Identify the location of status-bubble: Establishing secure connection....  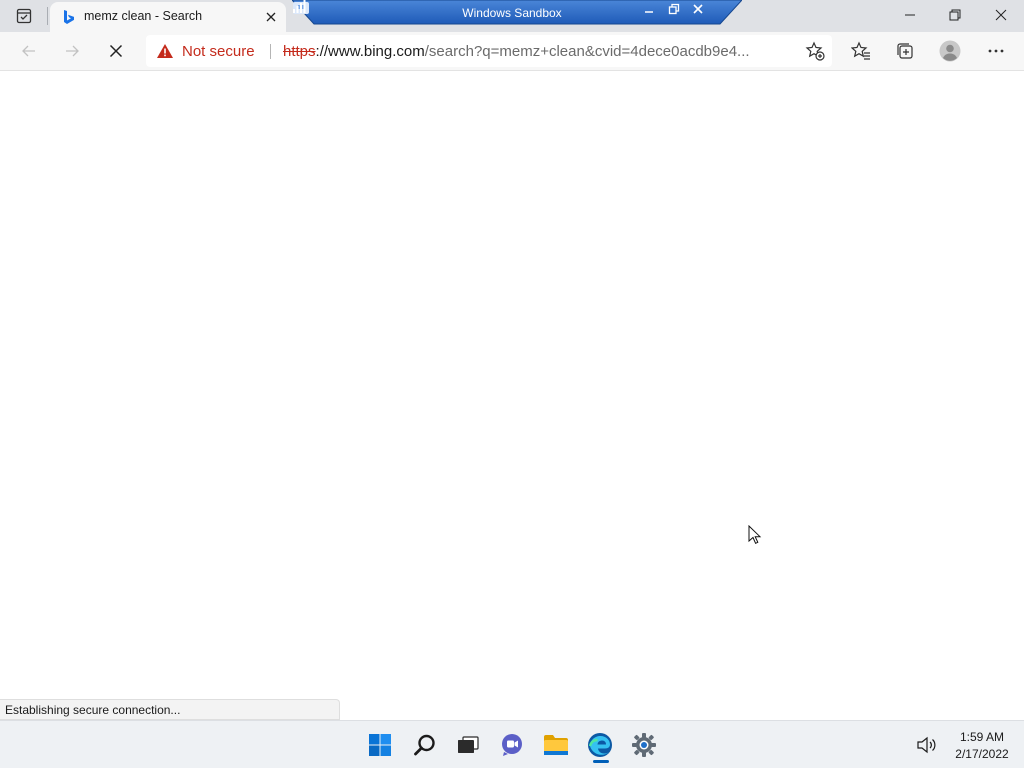
(170, 709).